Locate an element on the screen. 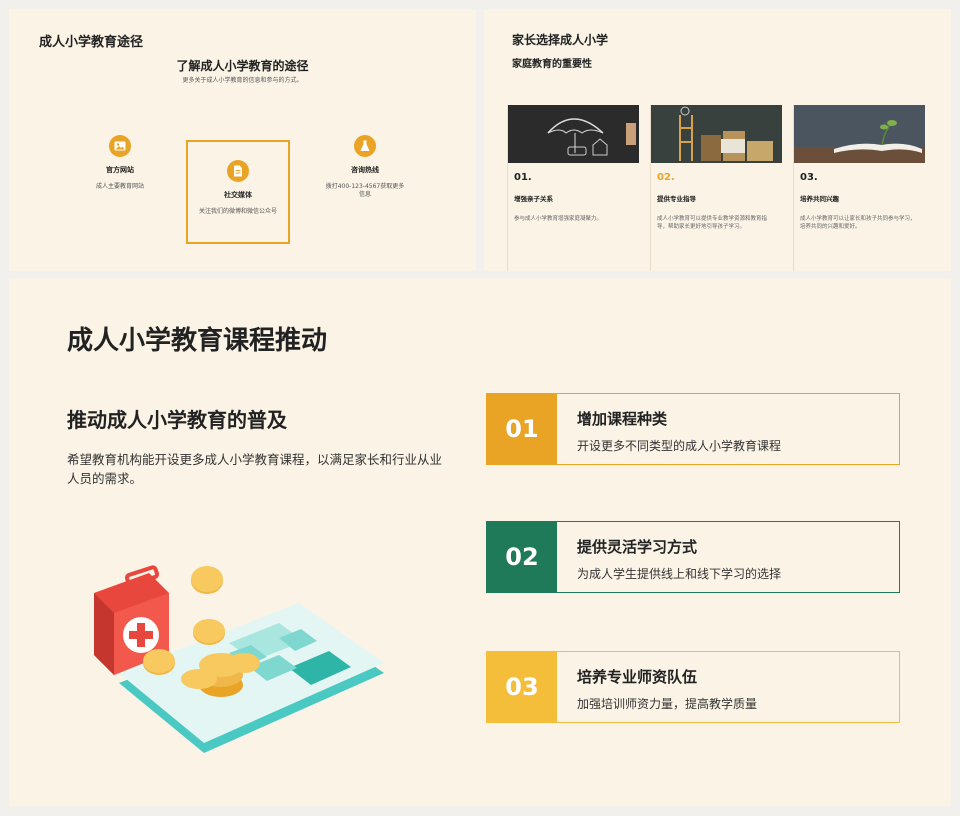 The image size is (960, 816). slide-description: 希望教育机构能开设更多成人小学教育课程，以满足家长和行业从业人员的需求。 is located at coordinates (255, 469).